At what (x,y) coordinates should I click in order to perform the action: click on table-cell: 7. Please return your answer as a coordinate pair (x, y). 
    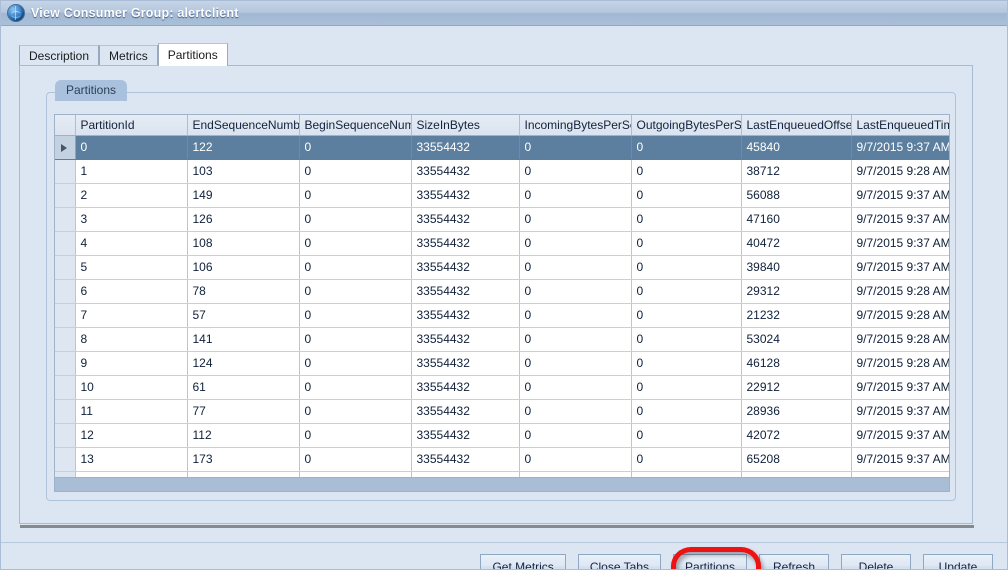
    Looking at the image, I should click on (131, 315).